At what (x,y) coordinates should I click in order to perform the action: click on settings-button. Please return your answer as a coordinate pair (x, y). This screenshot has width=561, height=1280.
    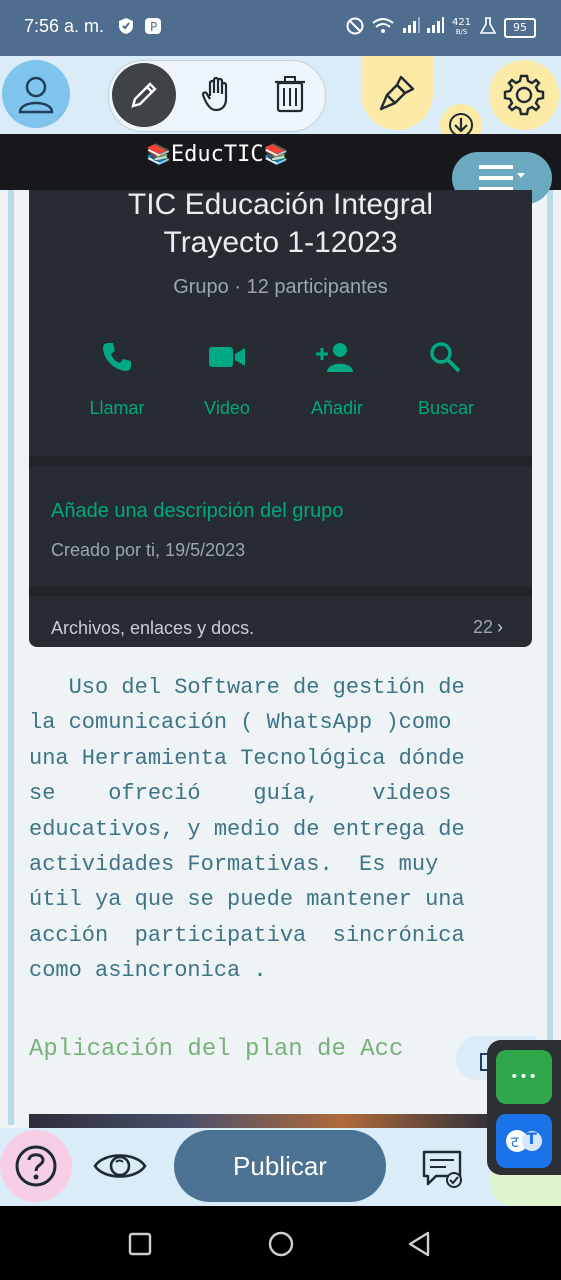
    Looking at the image, I should click on (524, 95).